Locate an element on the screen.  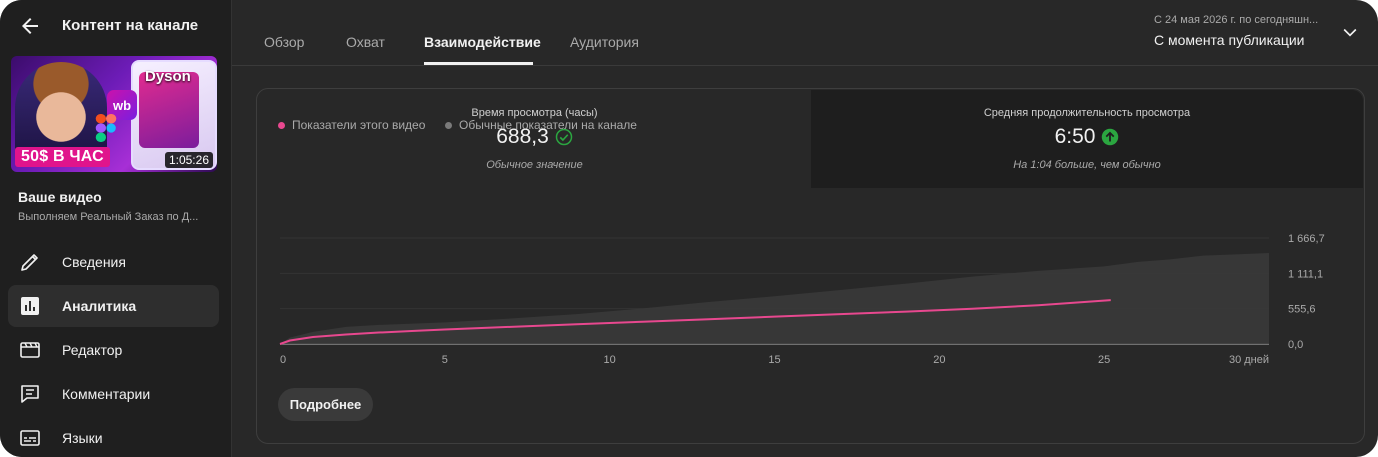
x-tick-label: 15 is located at coordinates (774, 360).